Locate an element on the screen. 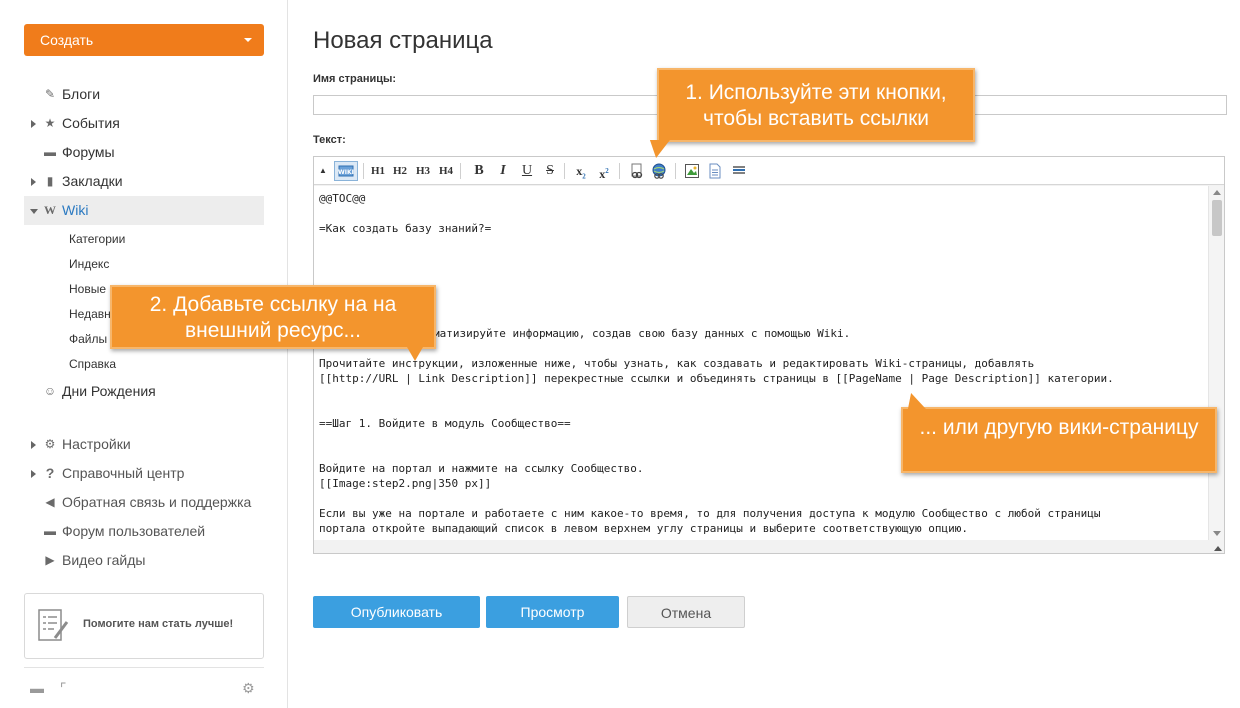  sidebar-item-label: Обратная связь и поддержка is located at coordinates (157, 502).